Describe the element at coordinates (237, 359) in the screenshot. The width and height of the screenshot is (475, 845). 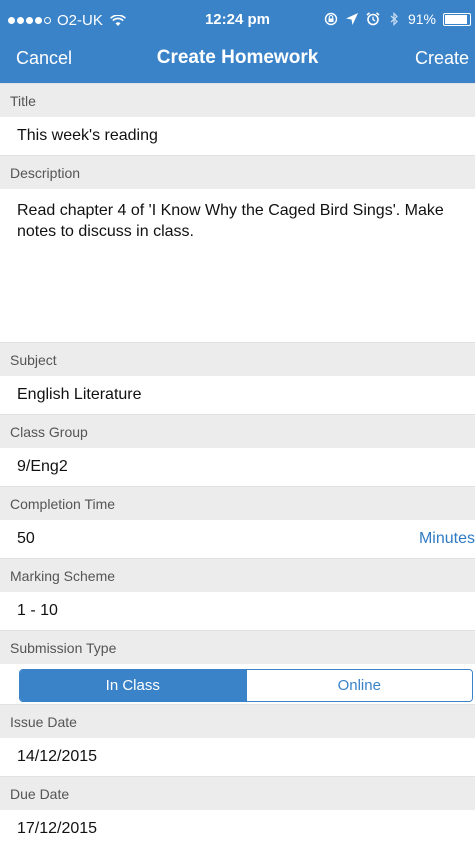
I see `subject-label: Subject` at that location.